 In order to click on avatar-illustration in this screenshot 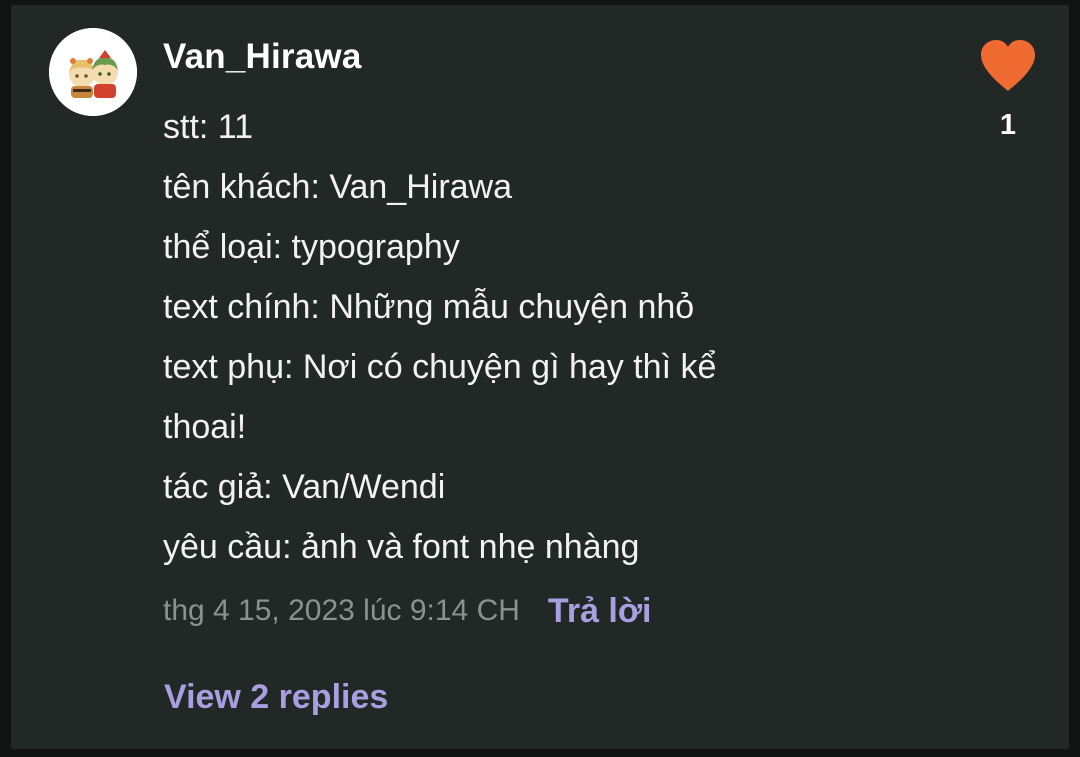, I will do `click(93, 72)`.